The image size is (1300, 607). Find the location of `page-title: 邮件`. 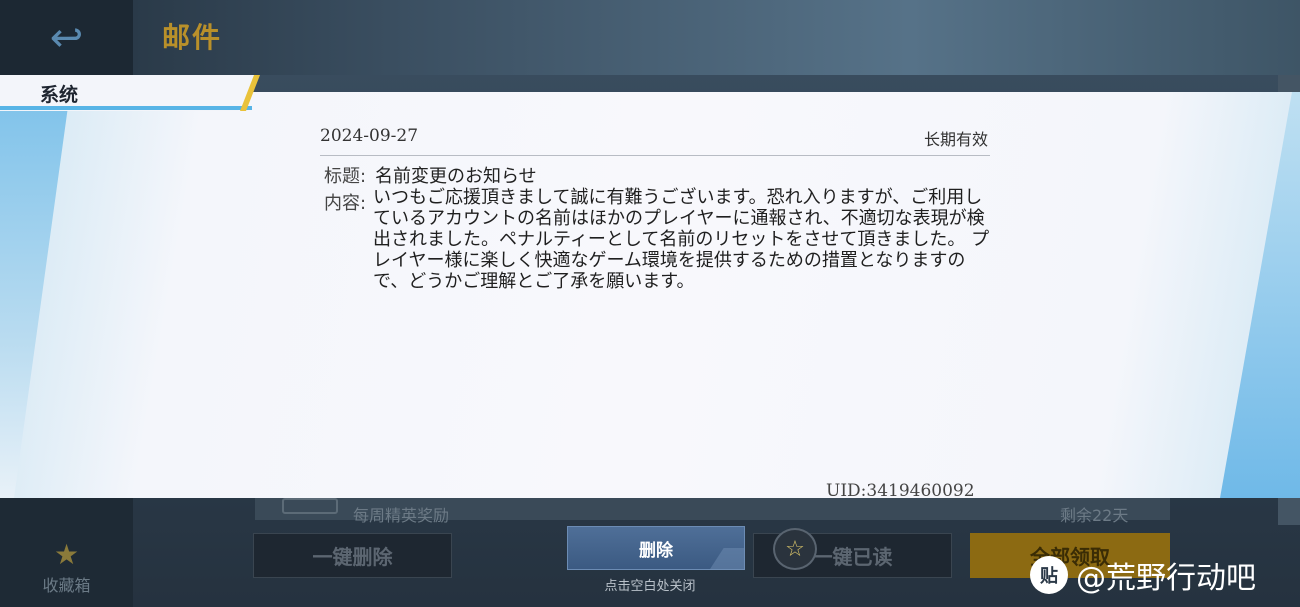

page-title: 邮件 is located at coordinates (192, 37).